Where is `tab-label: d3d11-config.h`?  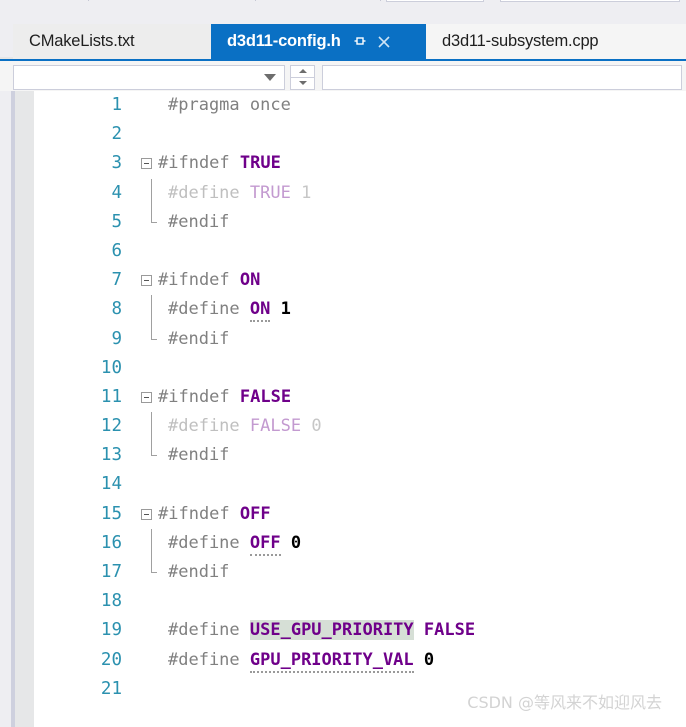
tab-label: d3d11-config.h is located at coordinates (284, 41).